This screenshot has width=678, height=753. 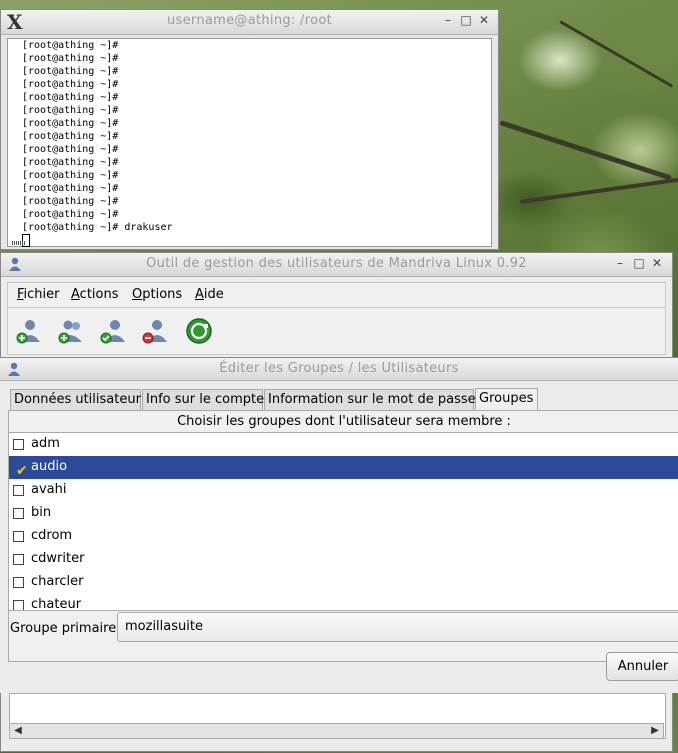 I want to click on group-row: chateur, so click(x=343, y=602).